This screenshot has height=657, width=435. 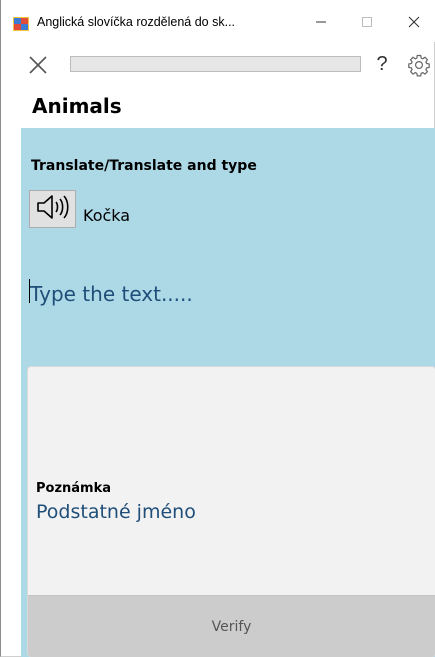 I want to click on note-label: Poznámka, so click(x=74, y=488).